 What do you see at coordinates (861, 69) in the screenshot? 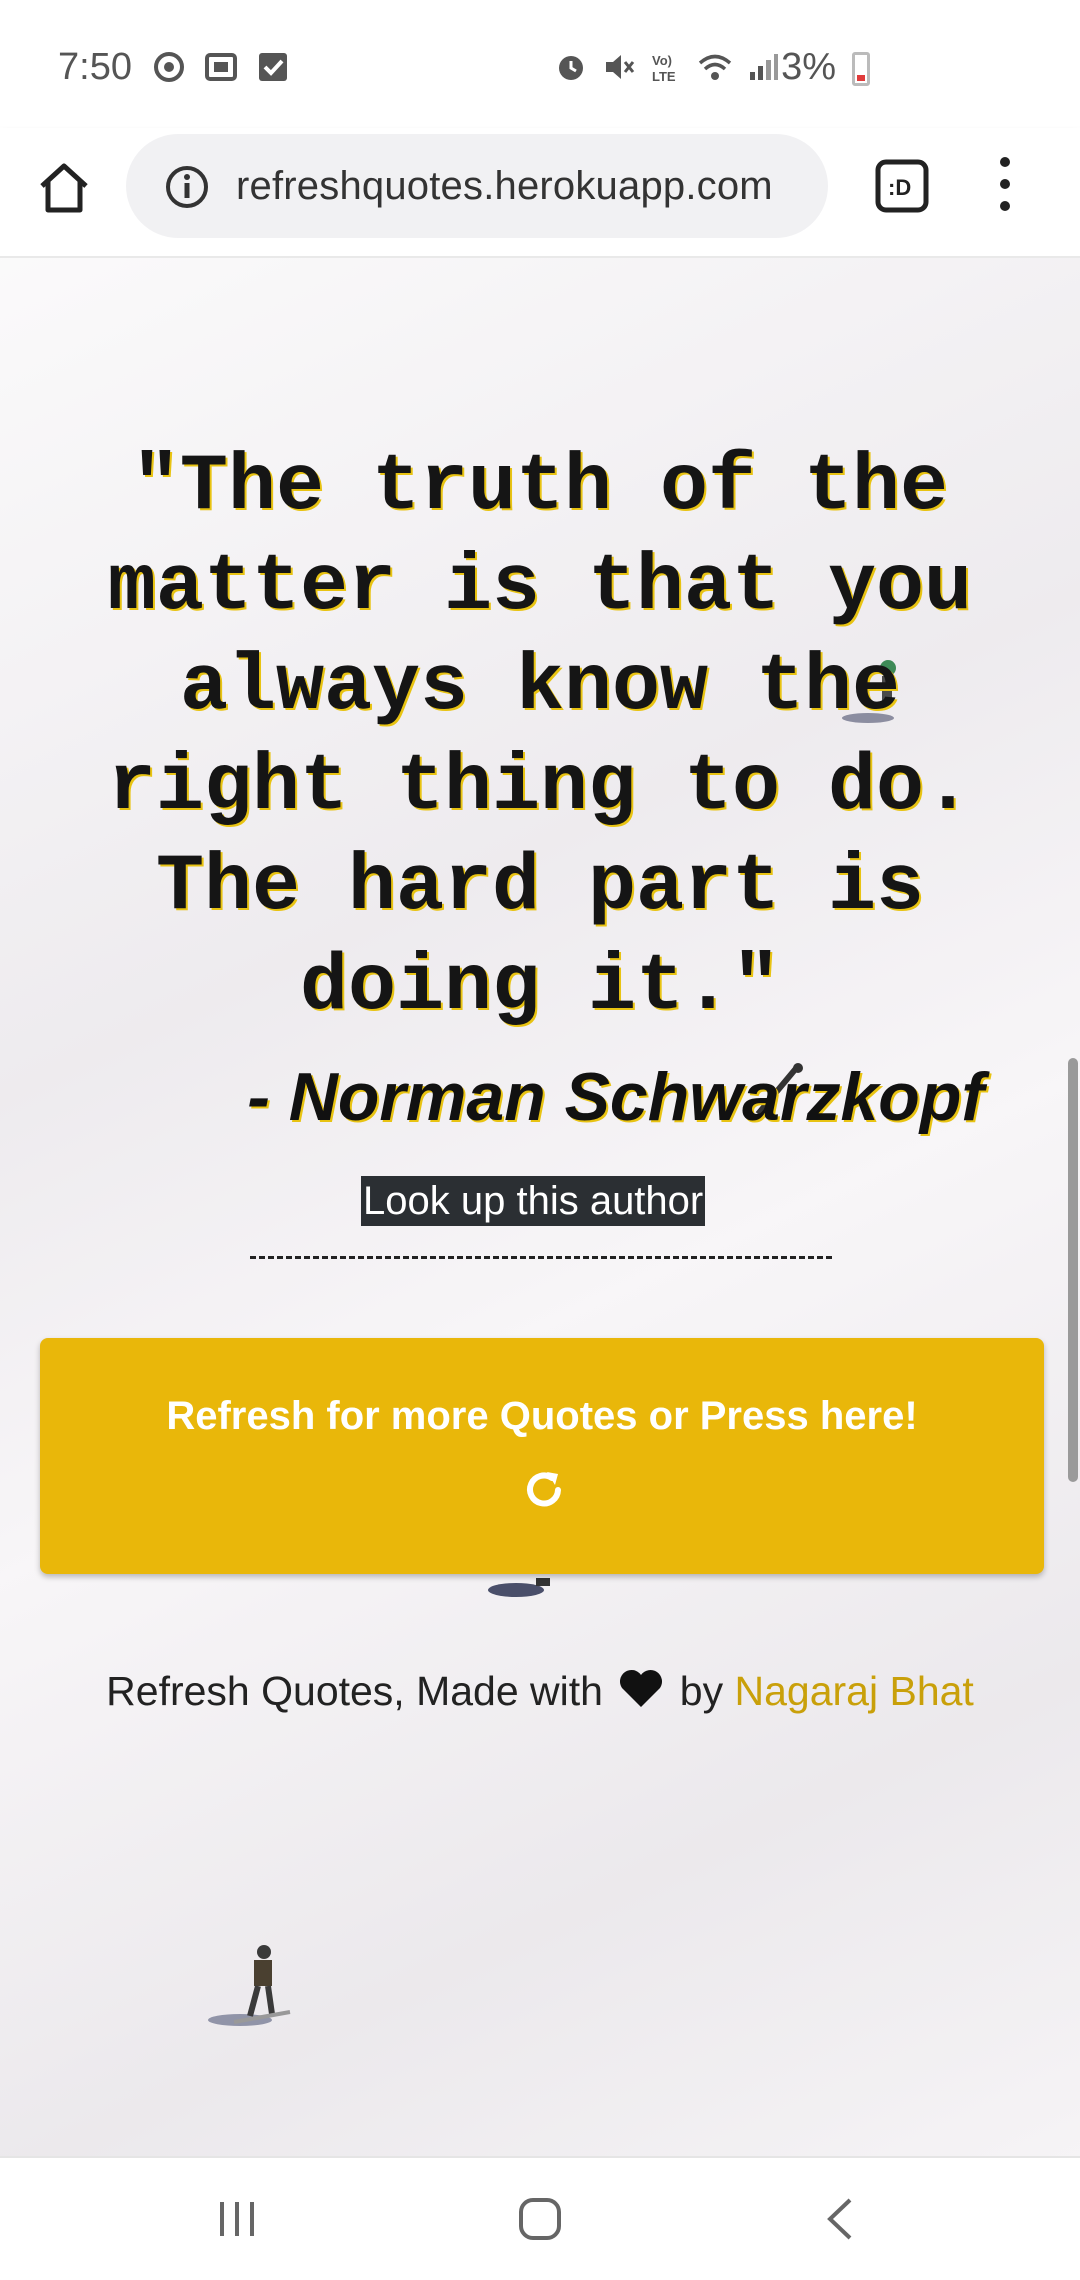
I see `battery-icon` at bounding box center [861, 69].